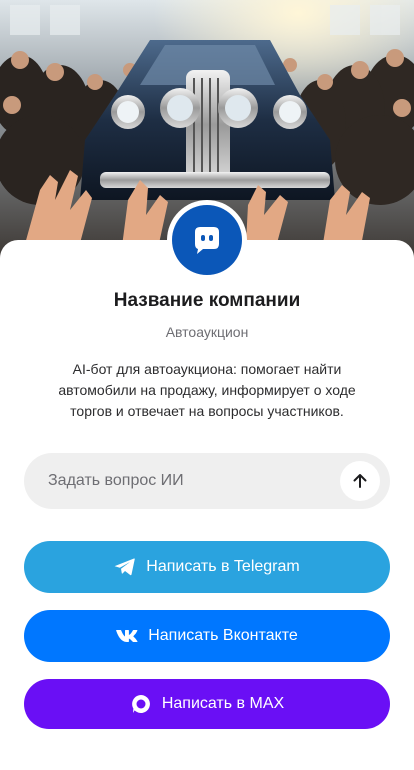 The height and width of the screenshot is (770, 414). Describe the element at coordinates (223, 566) in the screenshot. I see `telegram-button-label: Написать в Telegram` at that location.